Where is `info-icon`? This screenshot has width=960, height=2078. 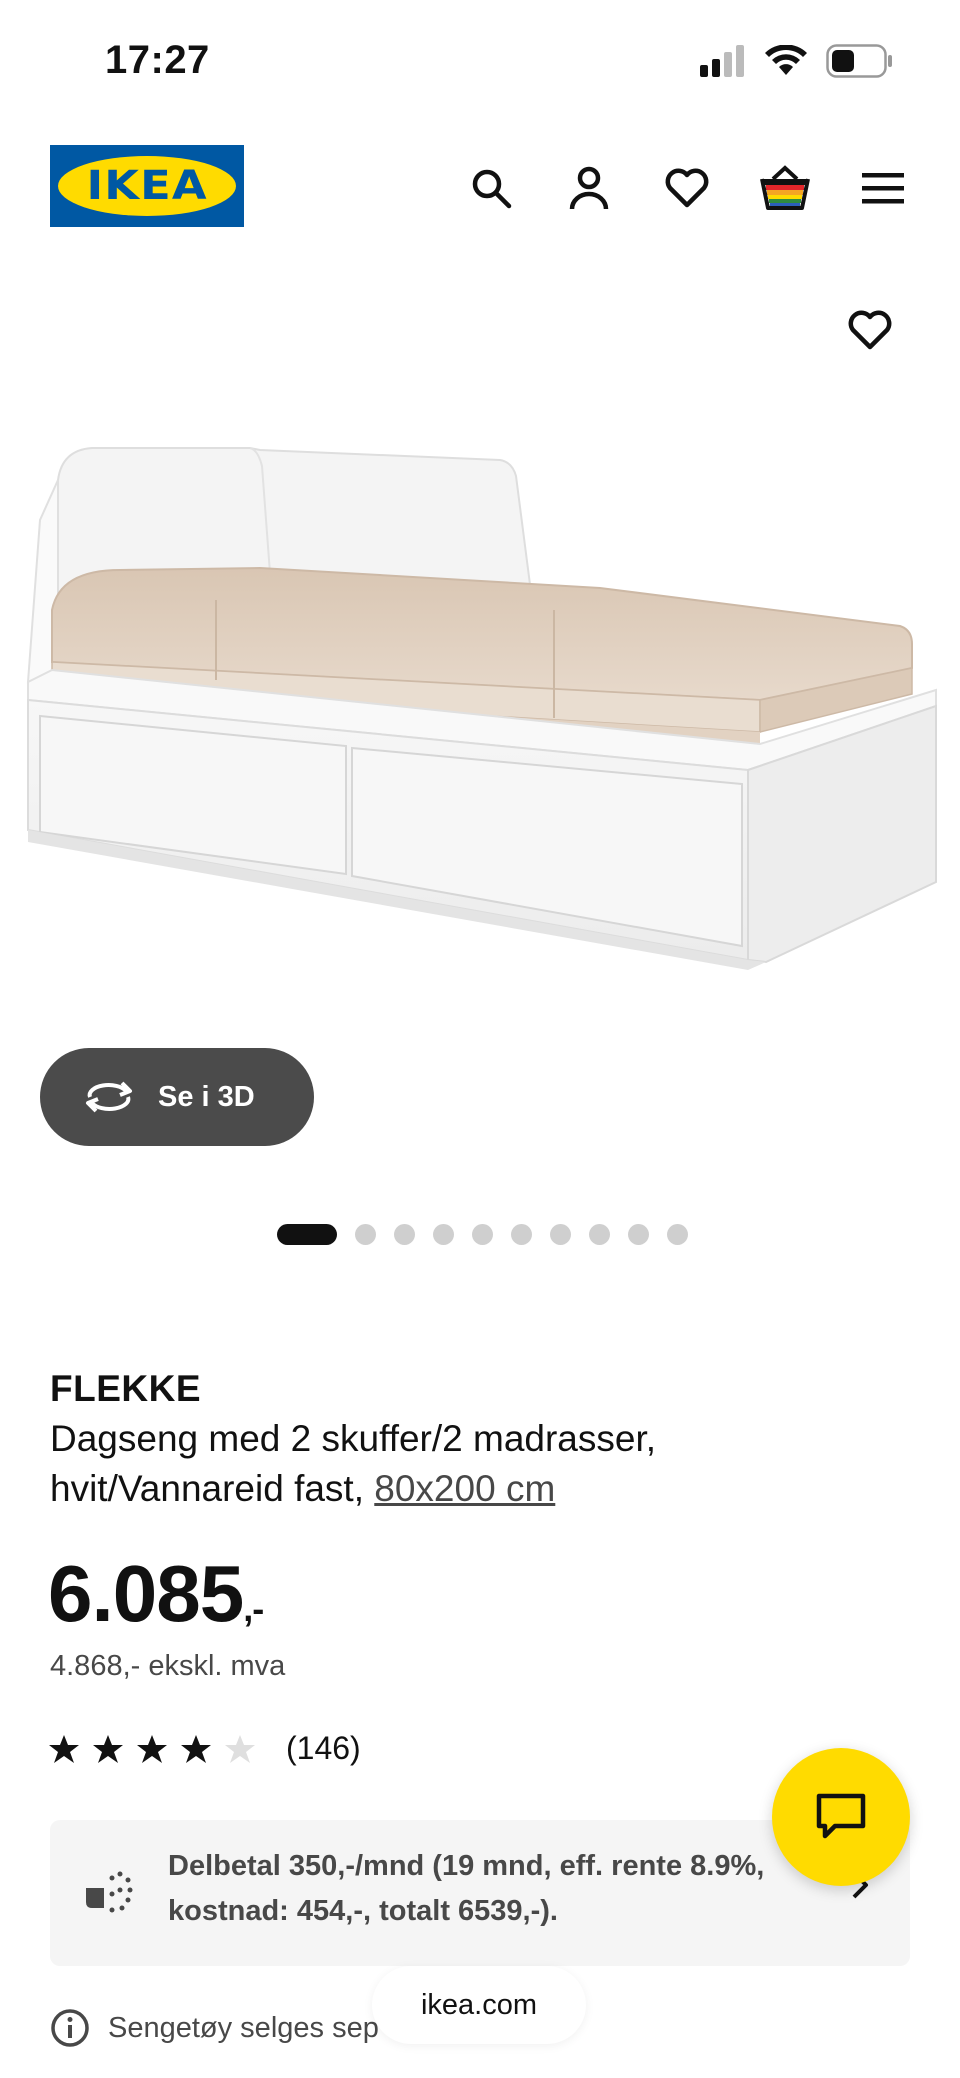
info-icon is located at coordinates (70, 2028).